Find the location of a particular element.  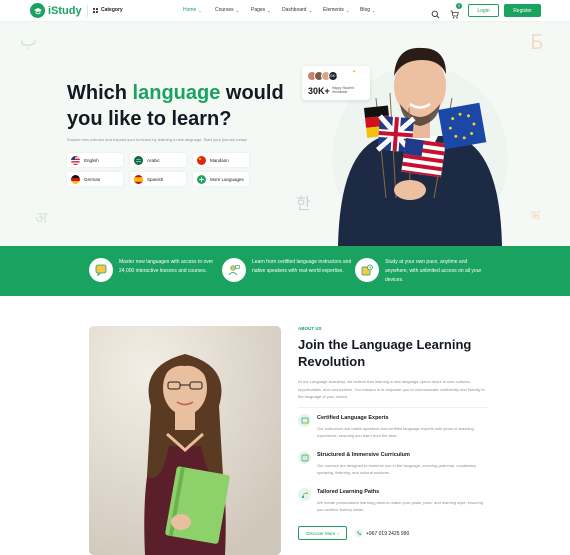

student-avatars: 20K+ is located at coordinates (322, 76).